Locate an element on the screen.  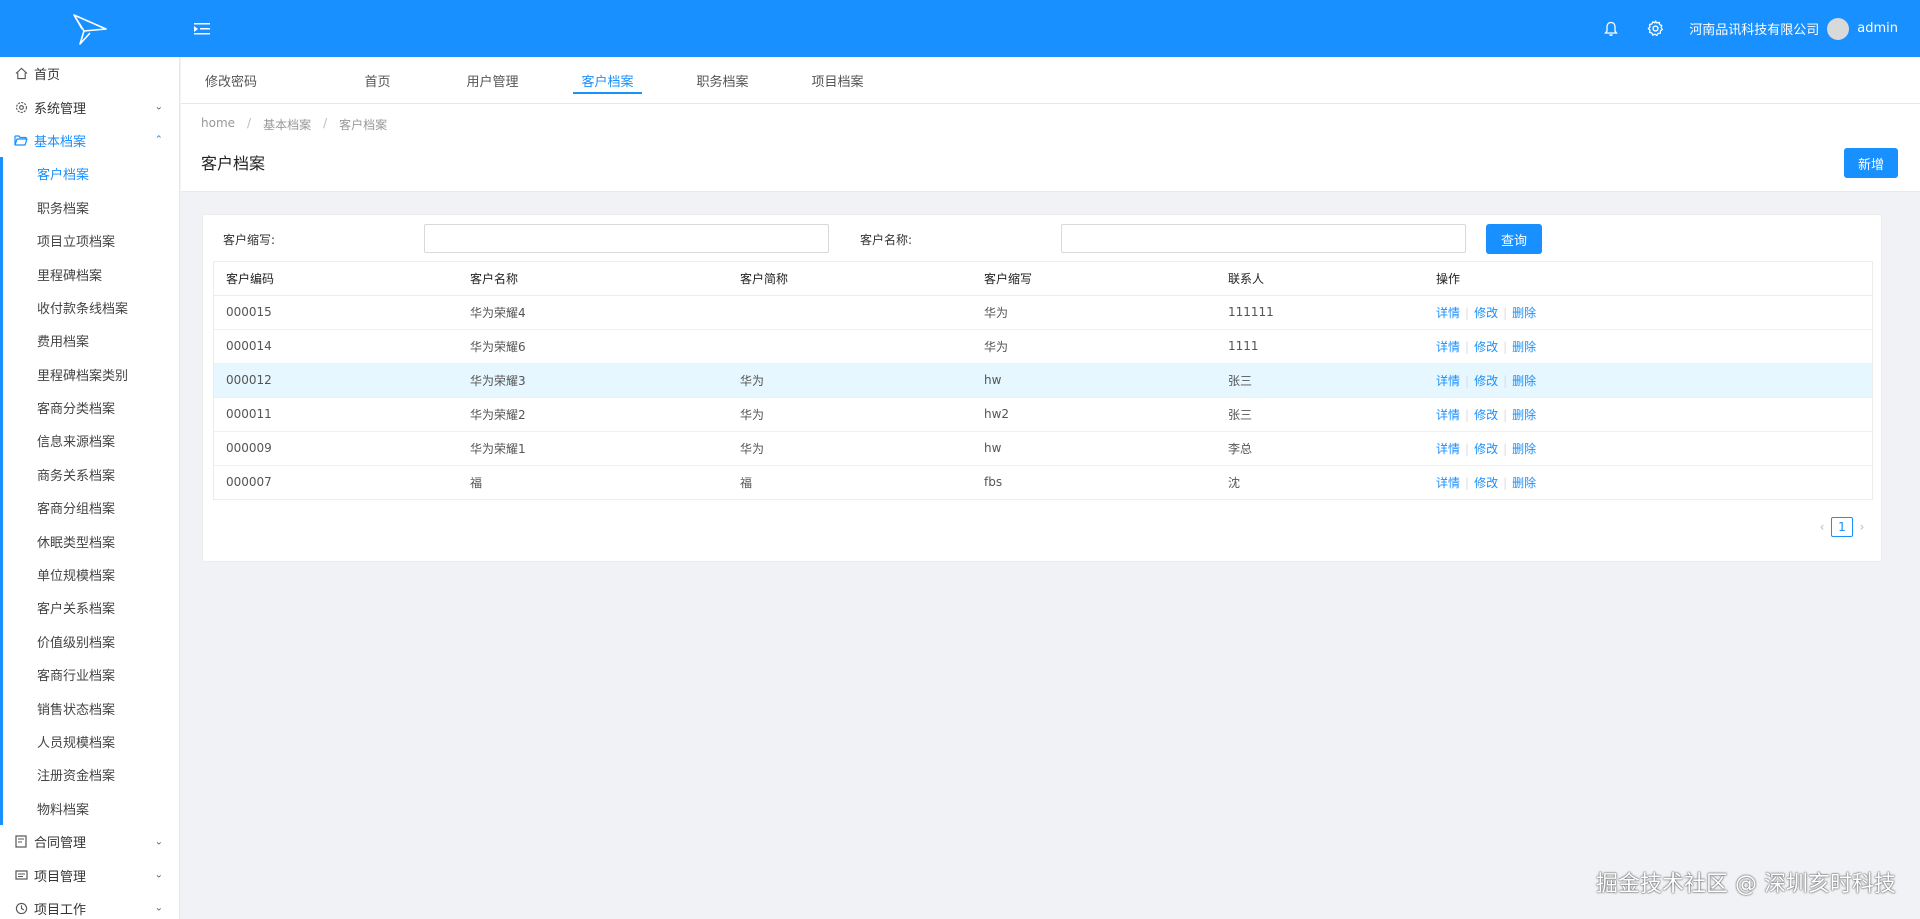
cell-short: 华为 is located at coordinates (850, 380).